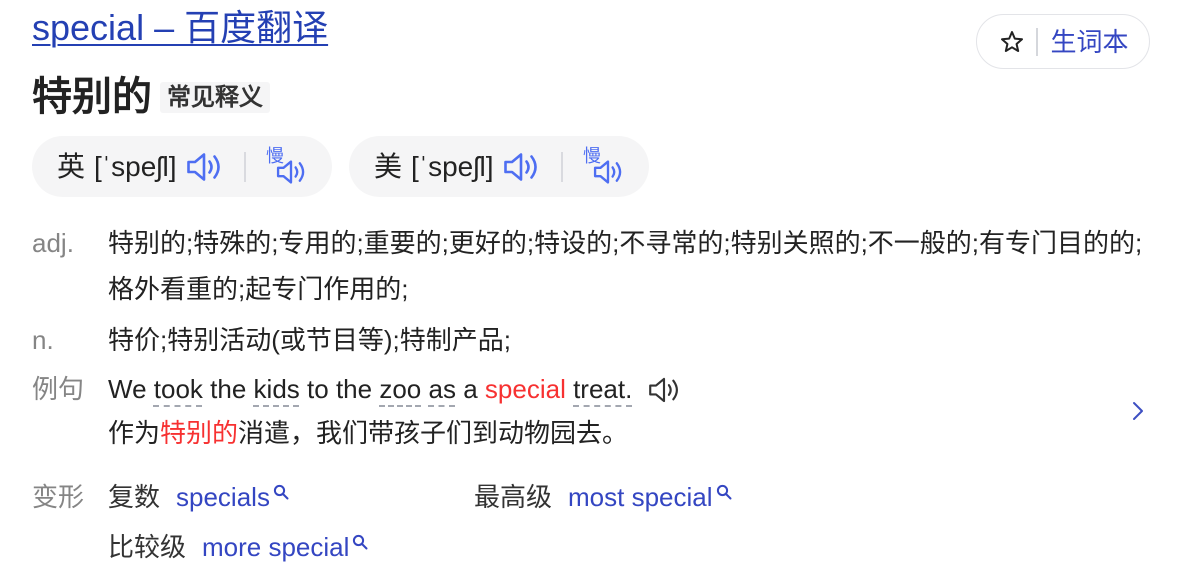  What do you see at coordinates (147, 547) in the screenshot?
I see `form-type-label: 比较级` at bounding box center [147, 547].